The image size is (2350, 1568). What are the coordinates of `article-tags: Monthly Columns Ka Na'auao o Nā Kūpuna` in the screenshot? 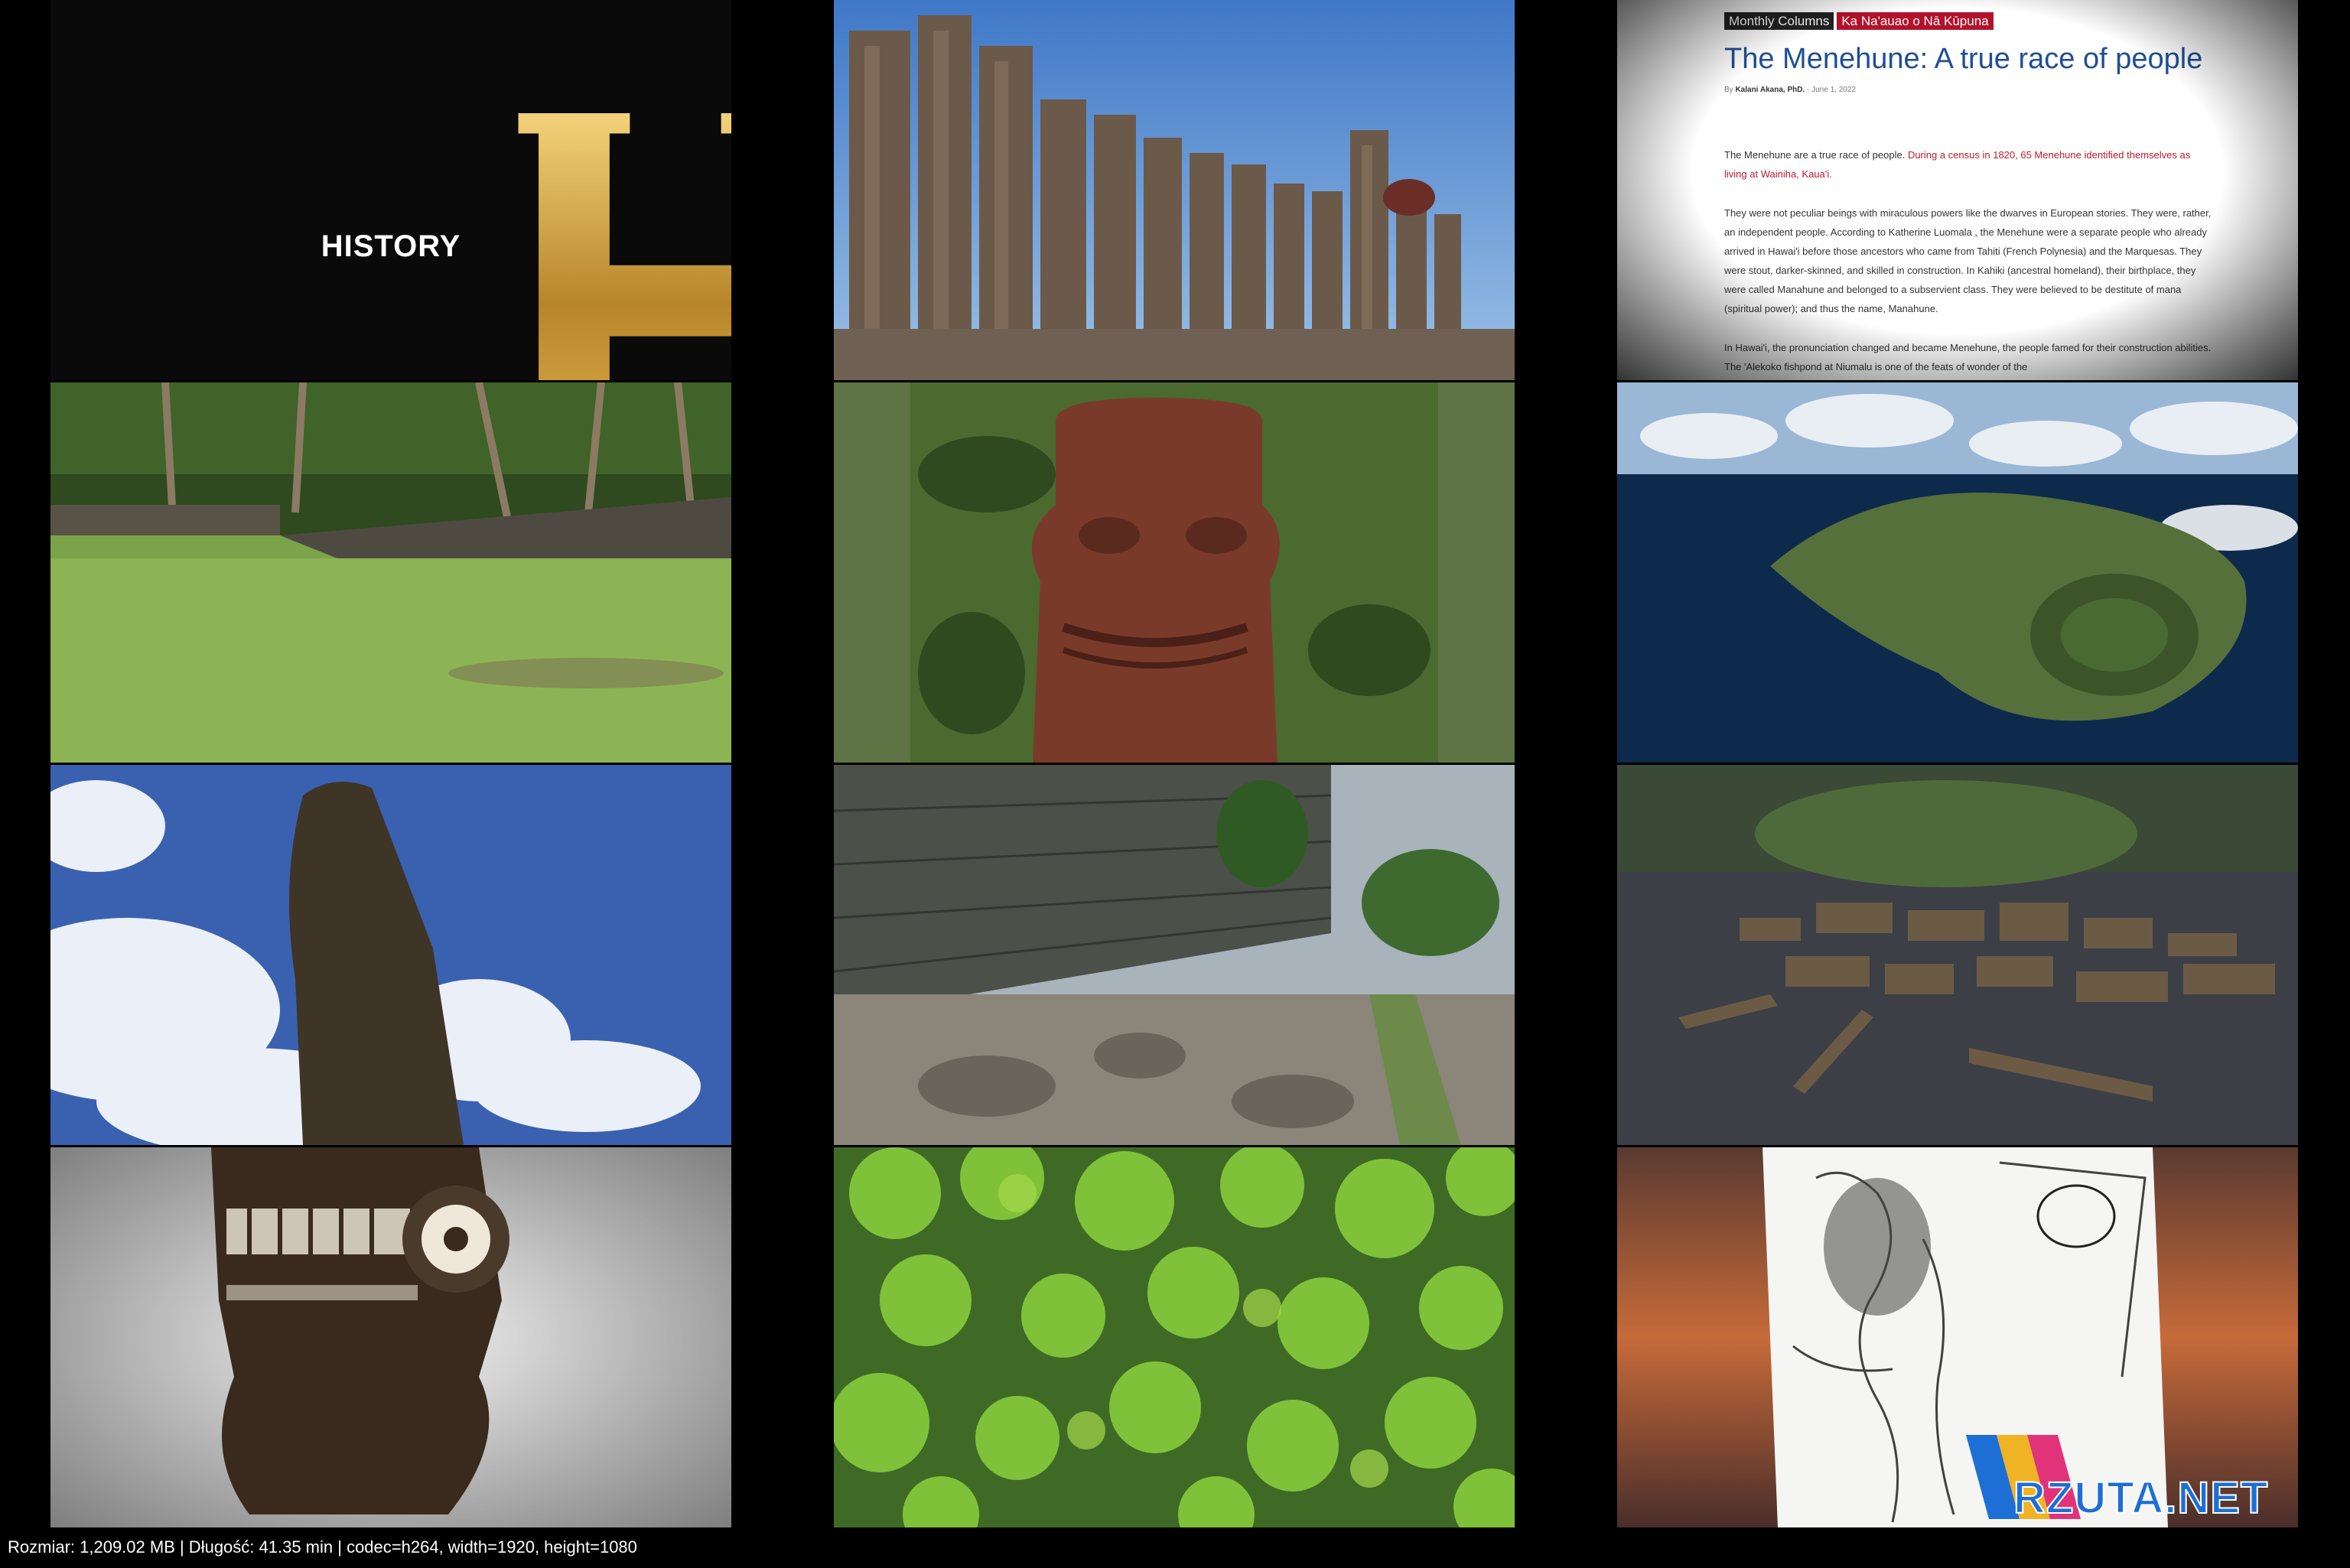 It's located at (1859, 21).